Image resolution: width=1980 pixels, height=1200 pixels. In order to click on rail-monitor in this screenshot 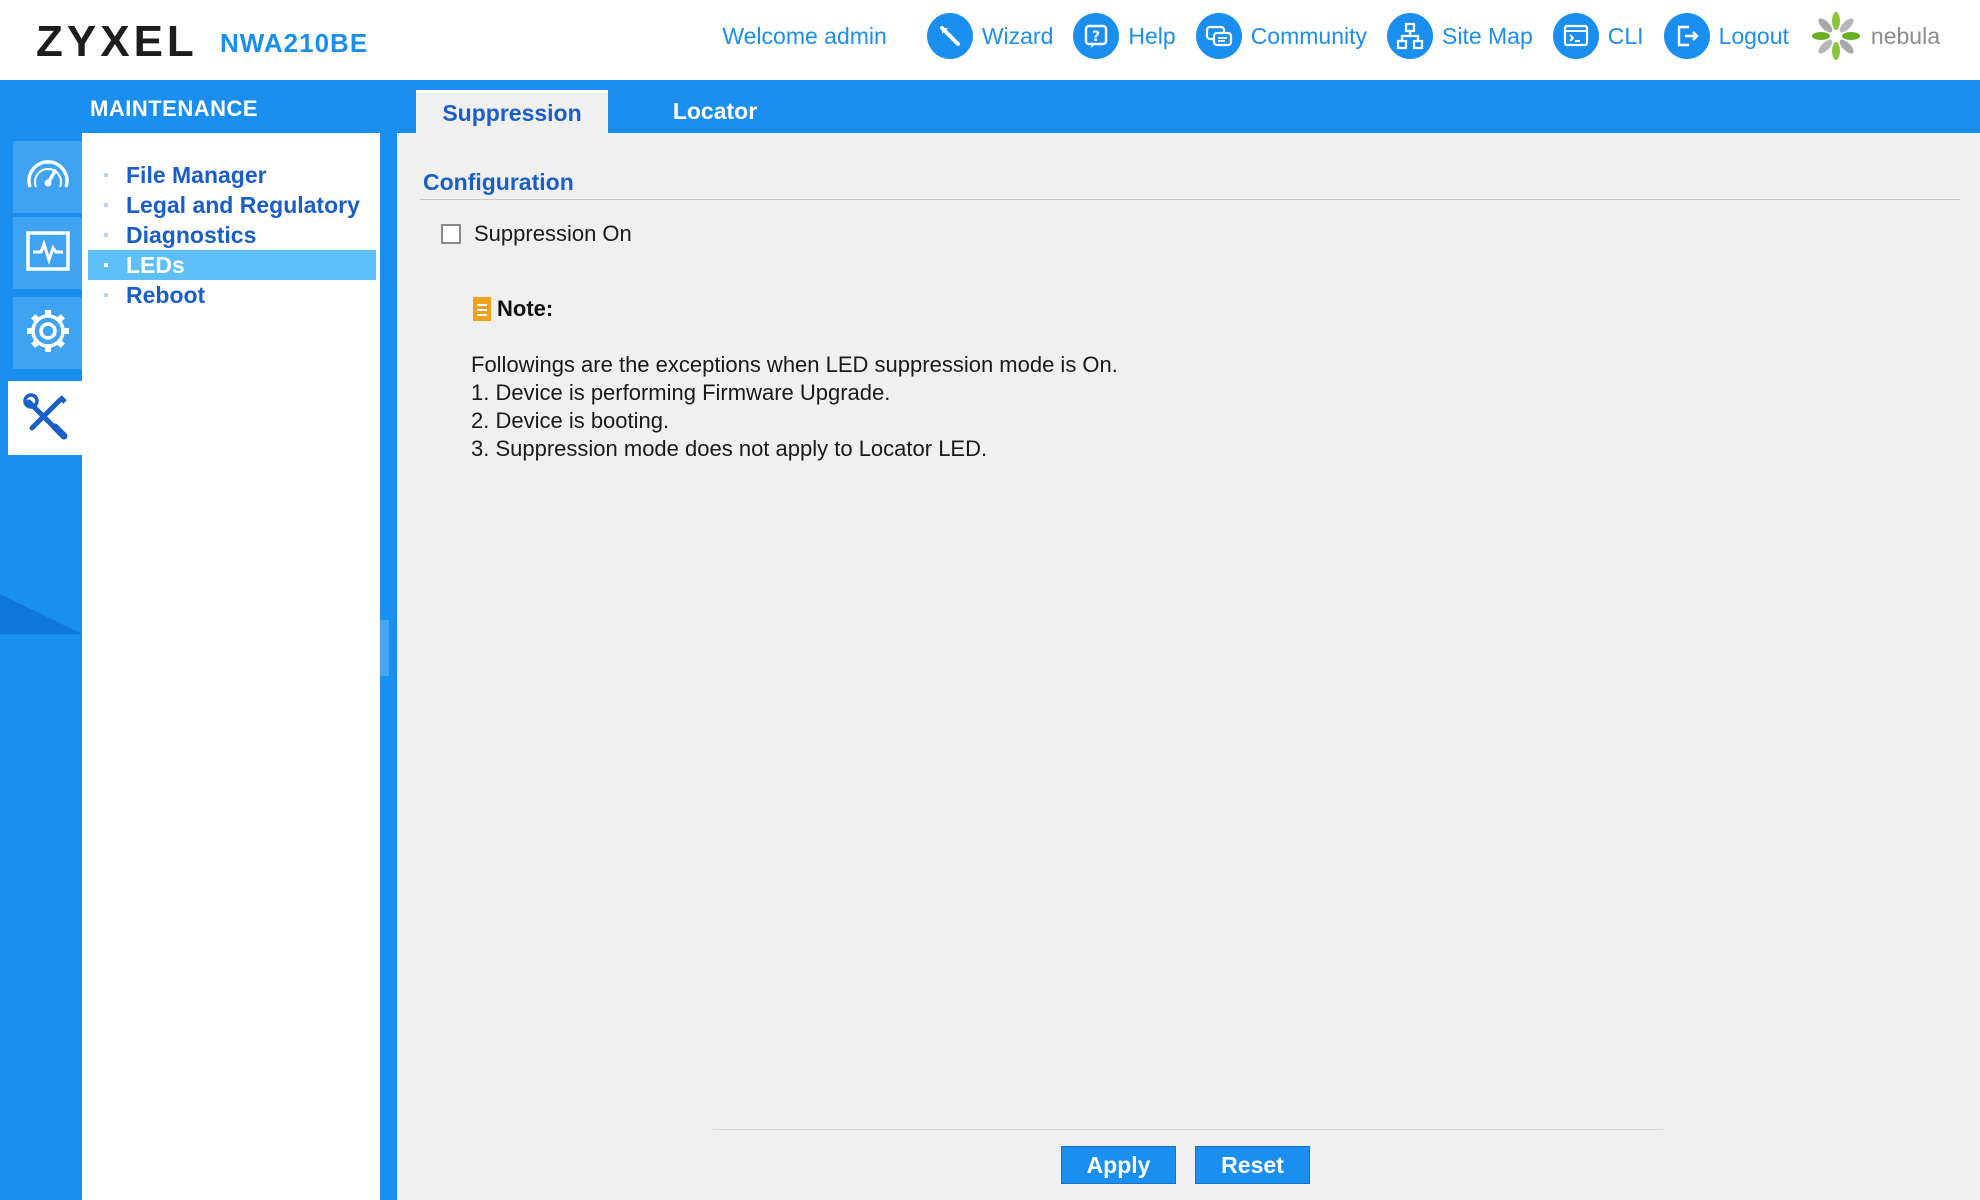, I will do `click(48, 253)`.